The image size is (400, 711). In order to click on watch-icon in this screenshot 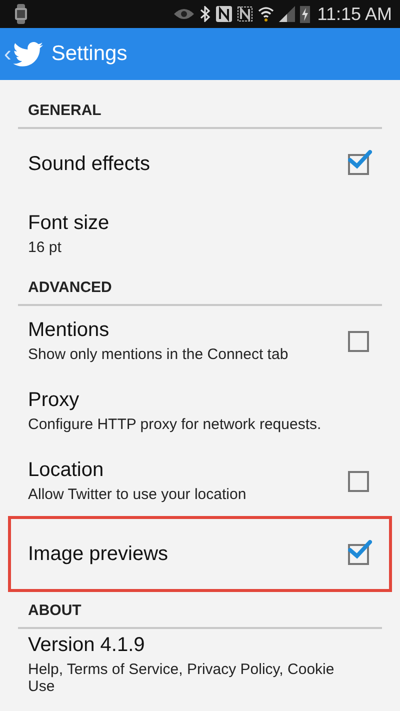, I will do `click(21, 14)`.